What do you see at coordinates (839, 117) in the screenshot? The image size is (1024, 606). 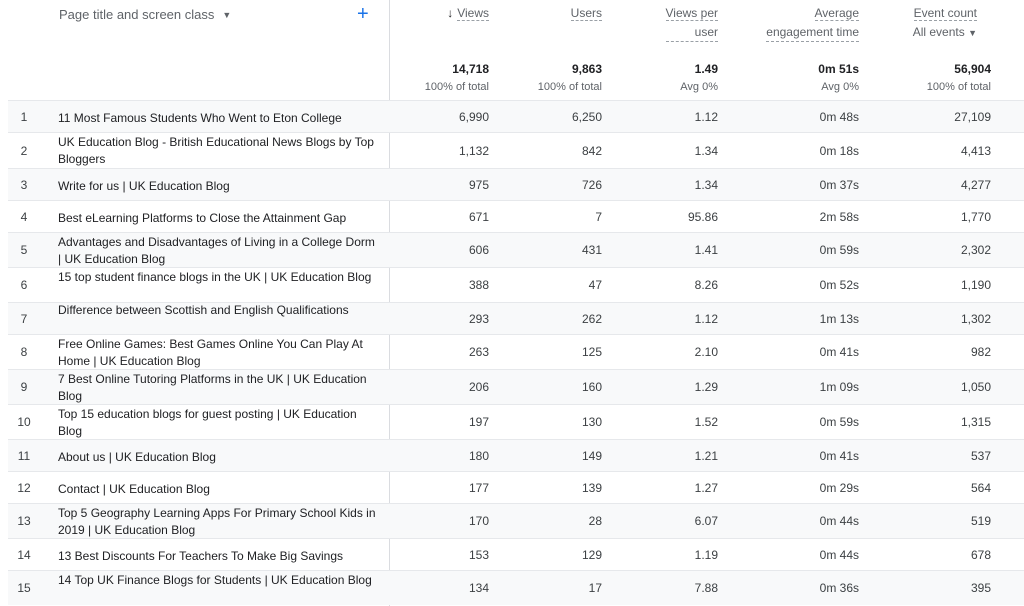 I see `engagement-time-cell: 0m 48s` at bounding box center [839, 117].